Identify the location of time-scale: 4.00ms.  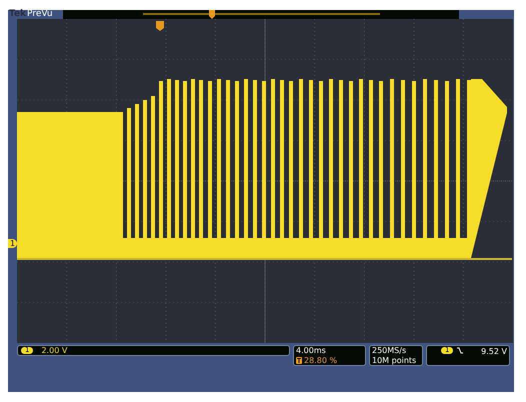
(311, 351).